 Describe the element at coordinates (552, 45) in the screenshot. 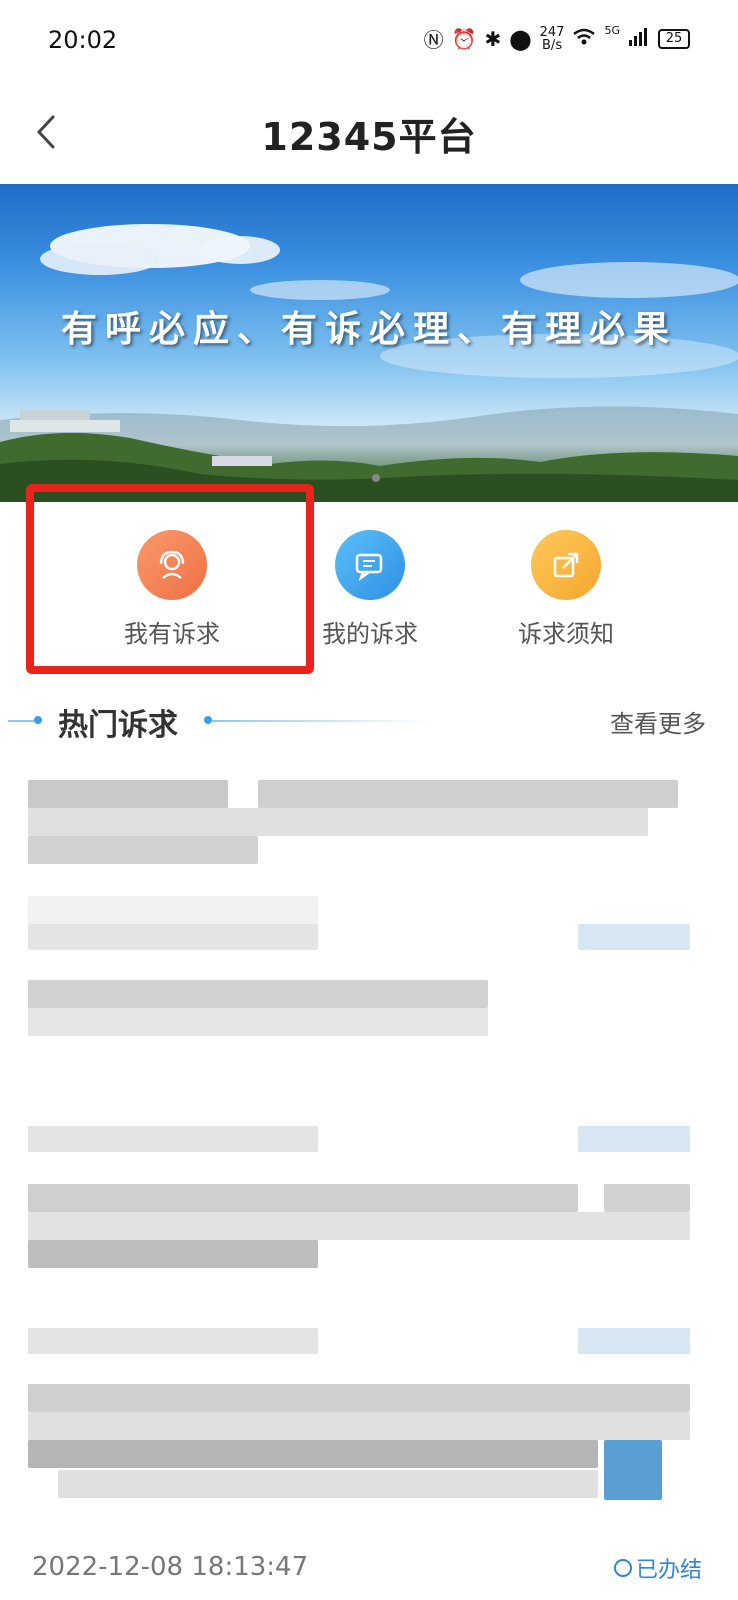

I see `net-speed-unit: B/s` at that location.